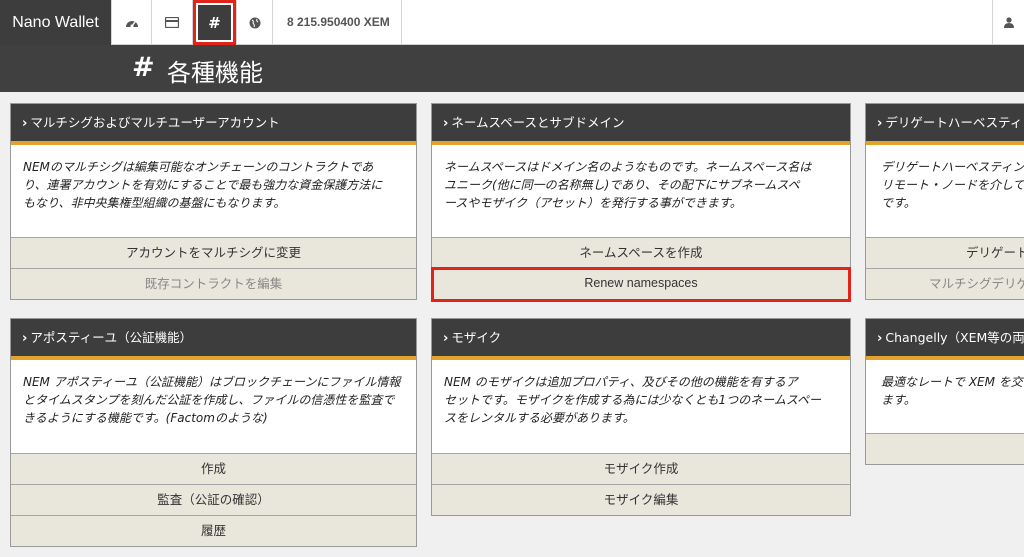  I want to click on delegated-account-button: デリゲートア, so click(945, 252).